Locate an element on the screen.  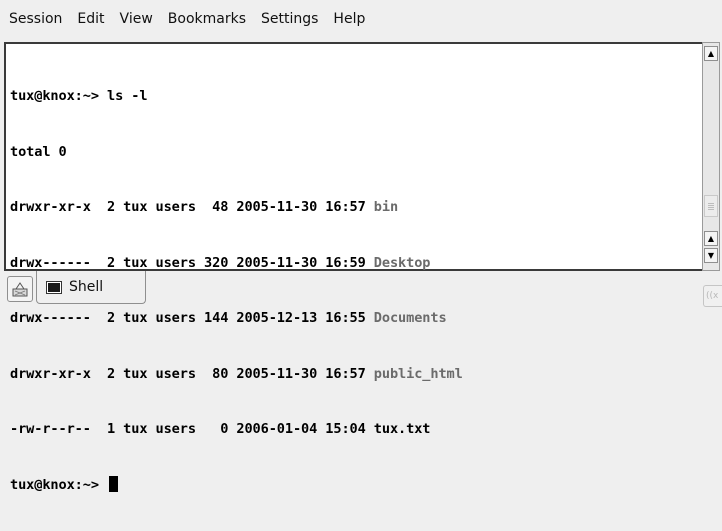
scroll-down-icon: ▼ is located at coordinates (711, 255).